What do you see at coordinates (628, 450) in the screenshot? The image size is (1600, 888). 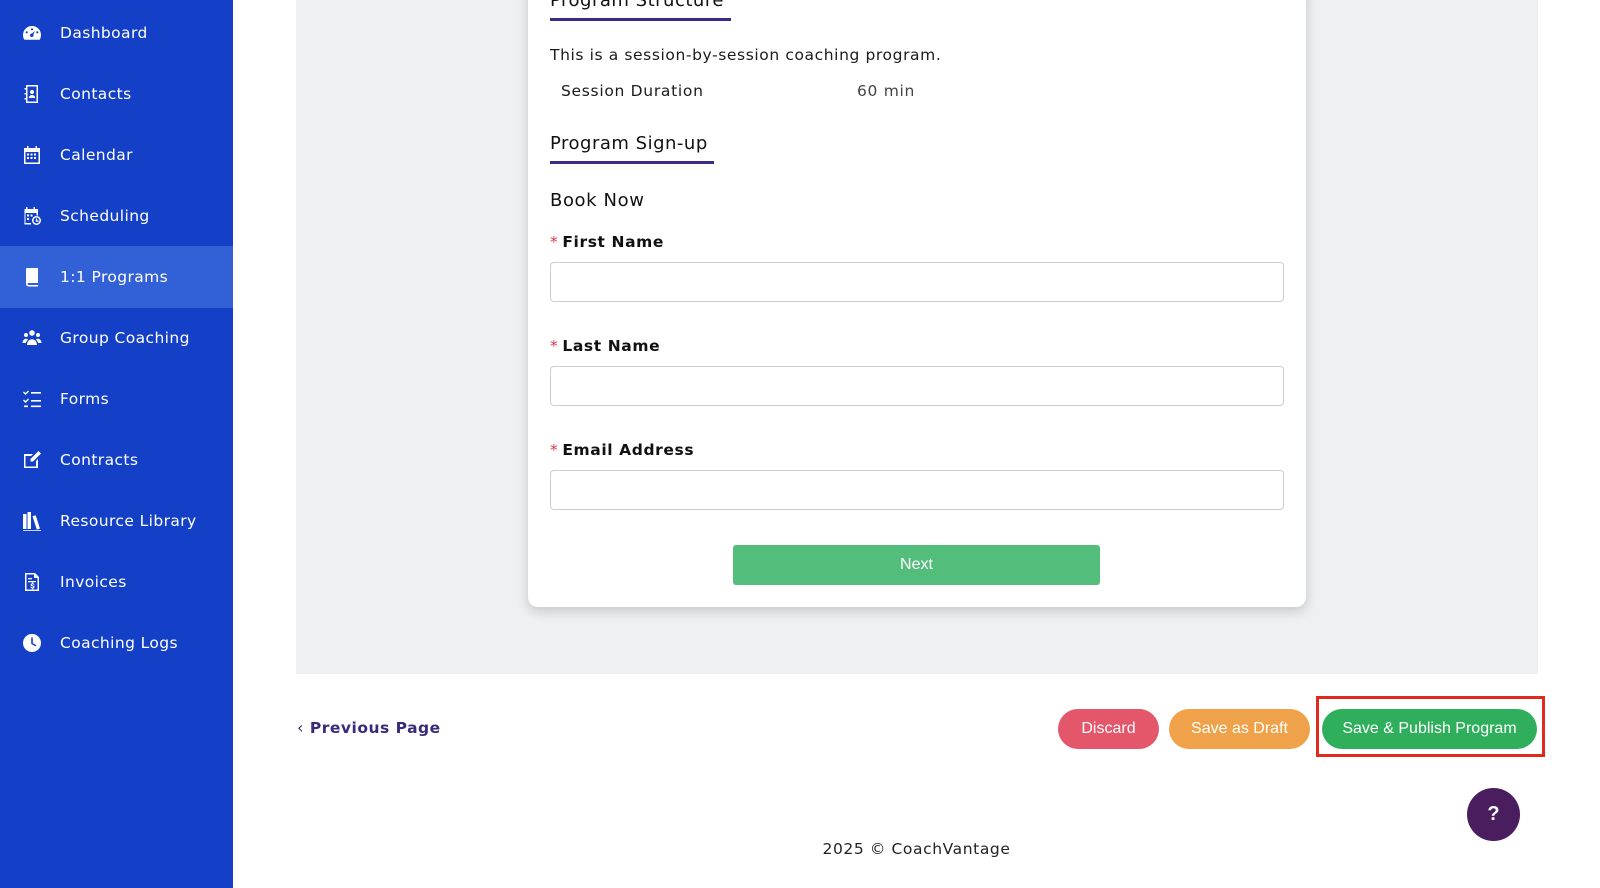 I see `email-address-label-text: Email Address` at bounding box center [628, 450].